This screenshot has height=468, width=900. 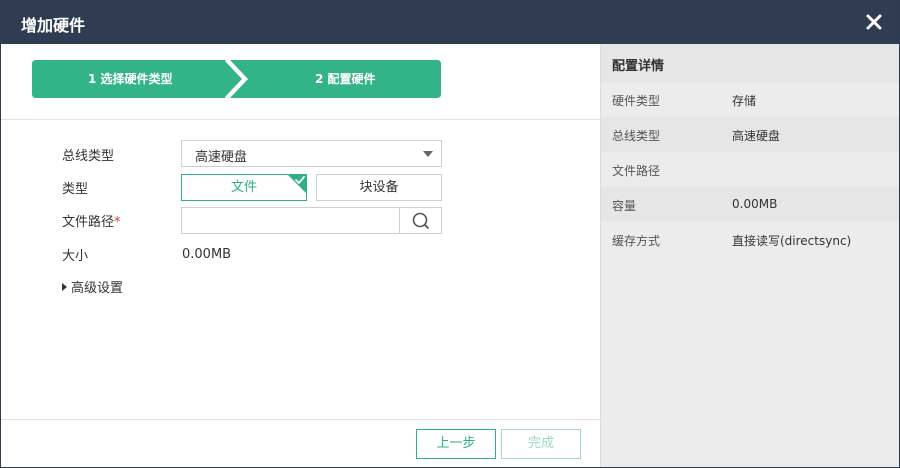 I want to click on step-2-configure-hardware: 2 配置硬件, so click(x=345, y=79).